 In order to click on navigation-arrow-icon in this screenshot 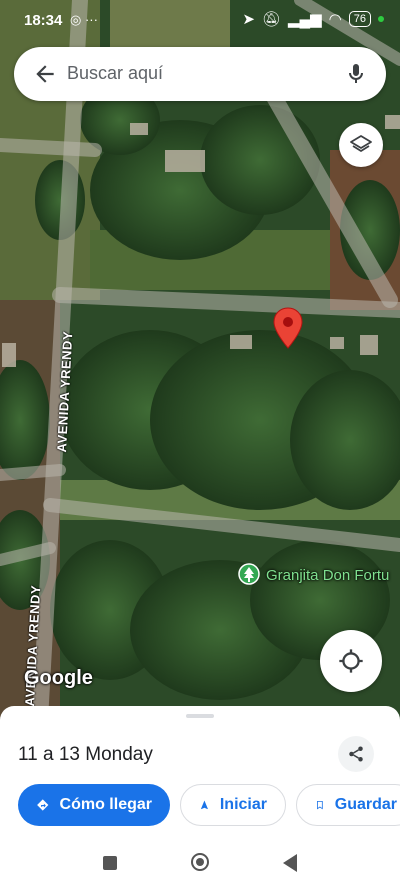, I will do `click(204, 805)`.